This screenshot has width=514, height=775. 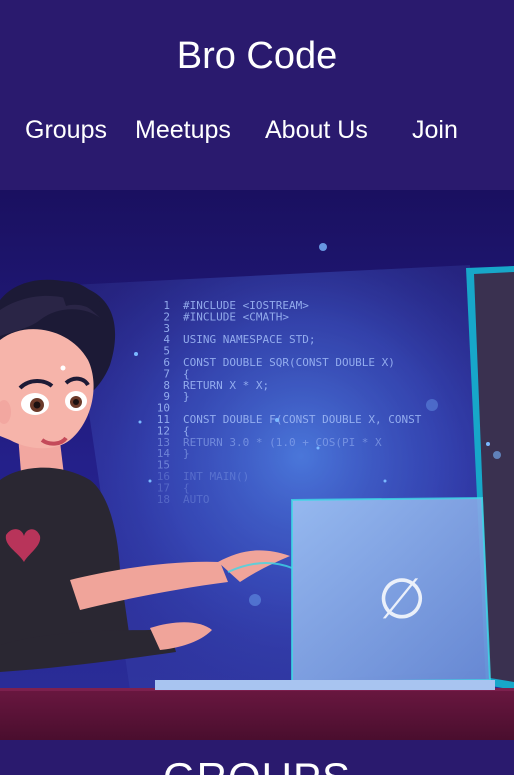 I want to click on code-line-text: CONST DOUBLE SQR(CONST DOUBLE X), so click(x=289, y=362).